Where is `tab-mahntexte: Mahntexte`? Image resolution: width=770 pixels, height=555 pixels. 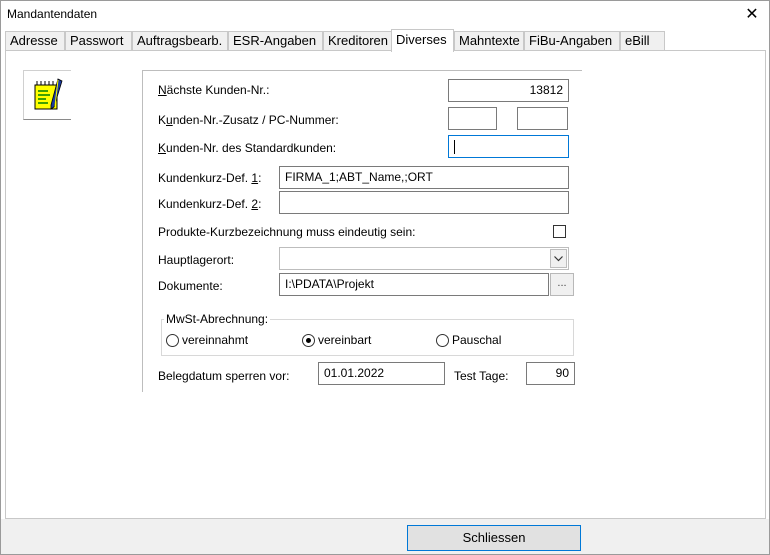 tab-mahntexte: Mahntexte is located at coordinates (489, 41).